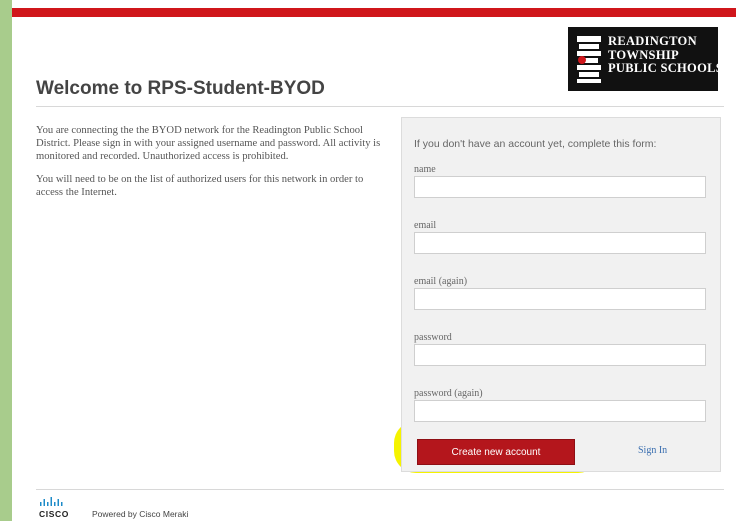 The width and height of the screenshot is (736, 521). Describe the element at coordinates (560, 299) in the screenshot. I see `email-again-input` at that location.